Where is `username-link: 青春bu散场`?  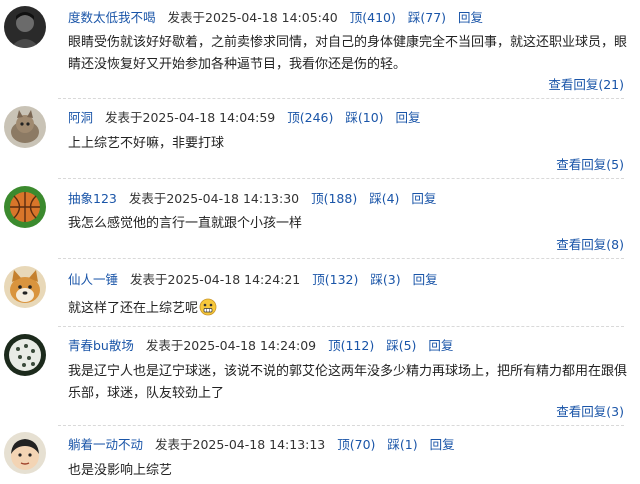
username-link: 青春bu散场 is located at coordinates (101, 345).